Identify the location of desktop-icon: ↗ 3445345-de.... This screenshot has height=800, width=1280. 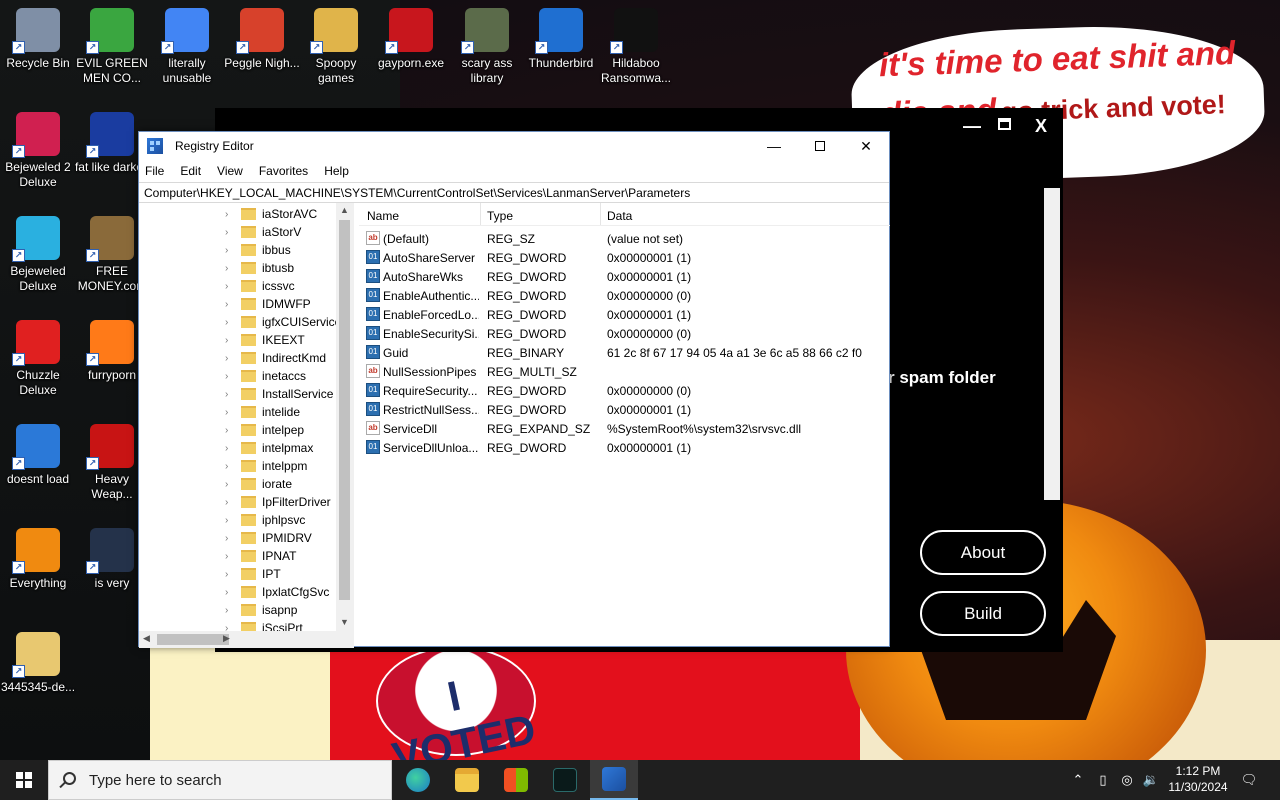
(38, 663).